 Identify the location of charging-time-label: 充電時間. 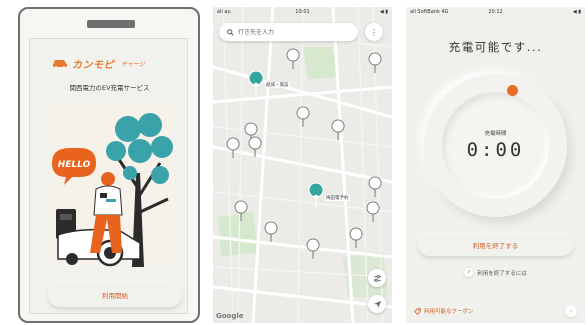
(495, 134).